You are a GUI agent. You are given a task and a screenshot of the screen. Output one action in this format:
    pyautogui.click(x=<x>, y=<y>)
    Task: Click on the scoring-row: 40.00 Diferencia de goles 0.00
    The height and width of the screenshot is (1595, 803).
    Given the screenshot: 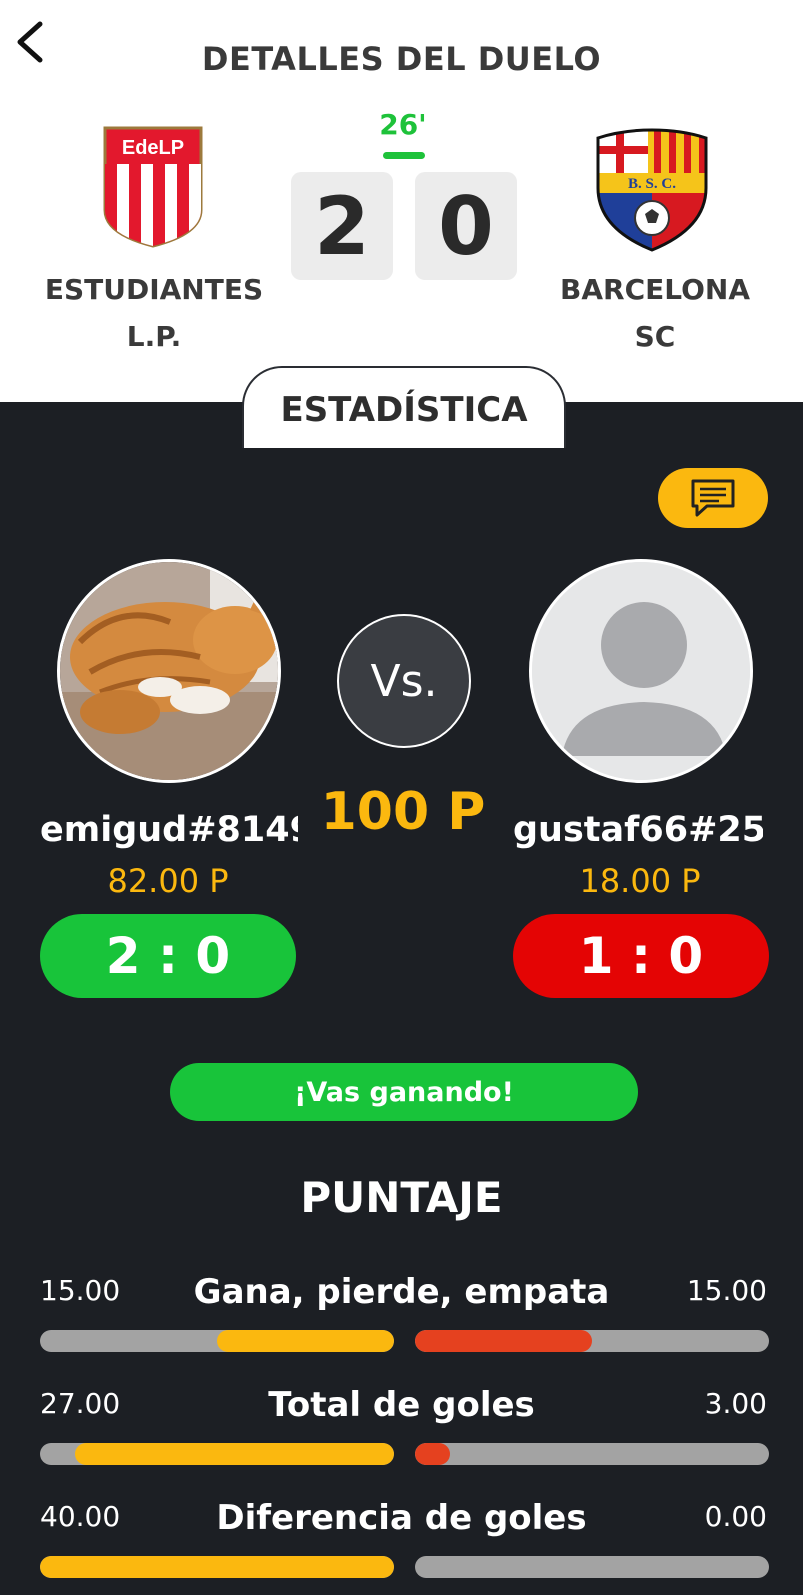 What is the action you would take?
    pyautogui.click(x=401, y=1546)
    